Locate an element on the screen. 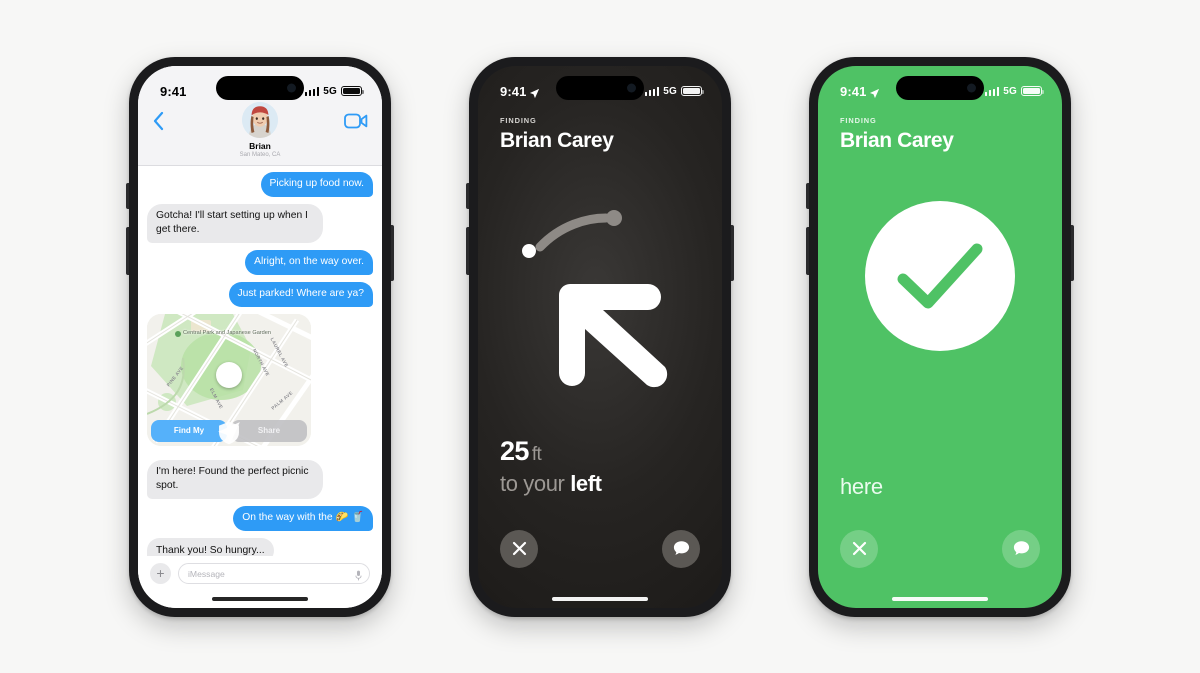  map-action-buttons: Find My Share is located at coordinates (229, 432).